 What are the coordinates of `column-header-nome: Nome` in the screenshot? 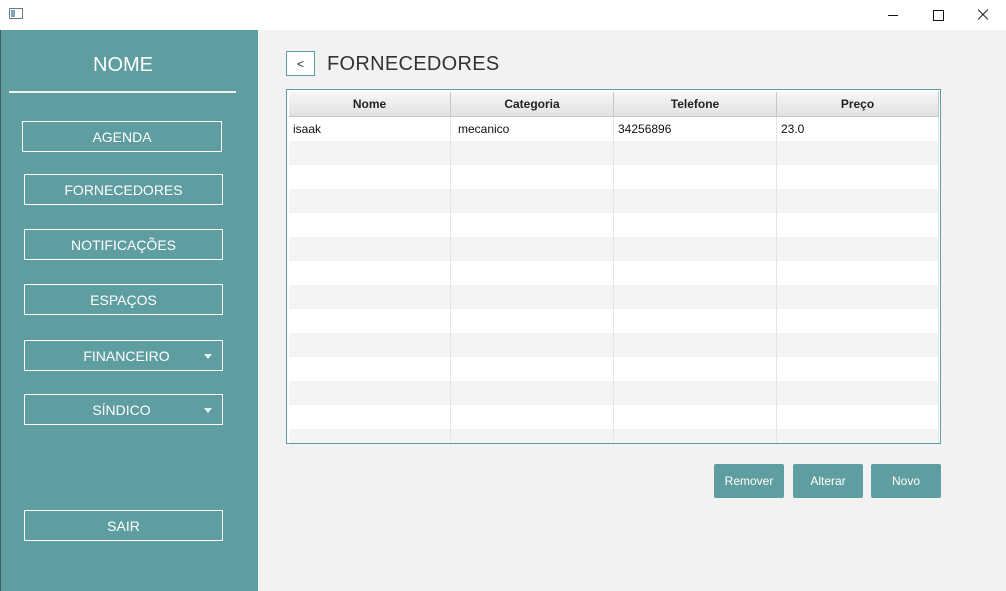 It's located at (370, 104).